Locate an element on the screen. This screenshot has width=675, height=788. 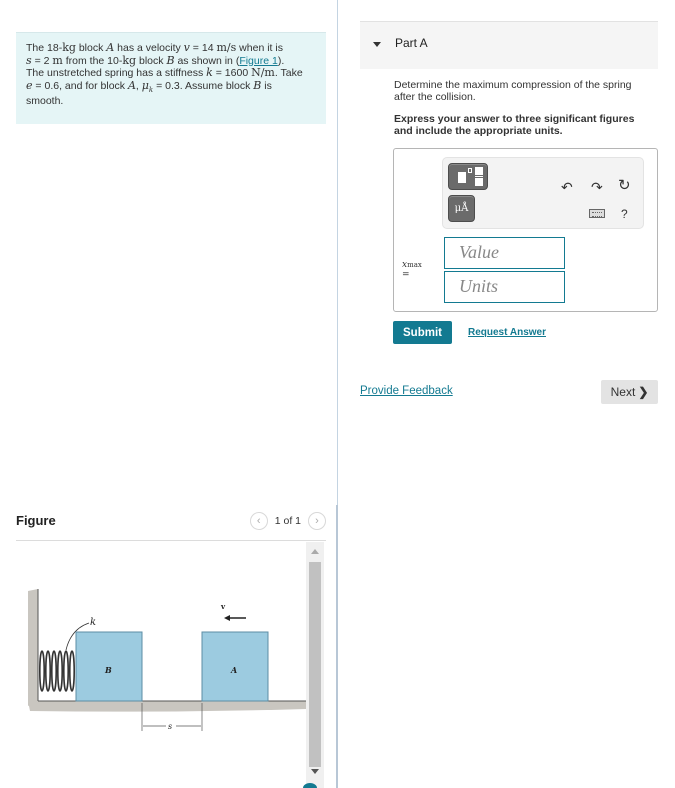
chevron-left-icon: ‹ is located at coordinates (258, 521).